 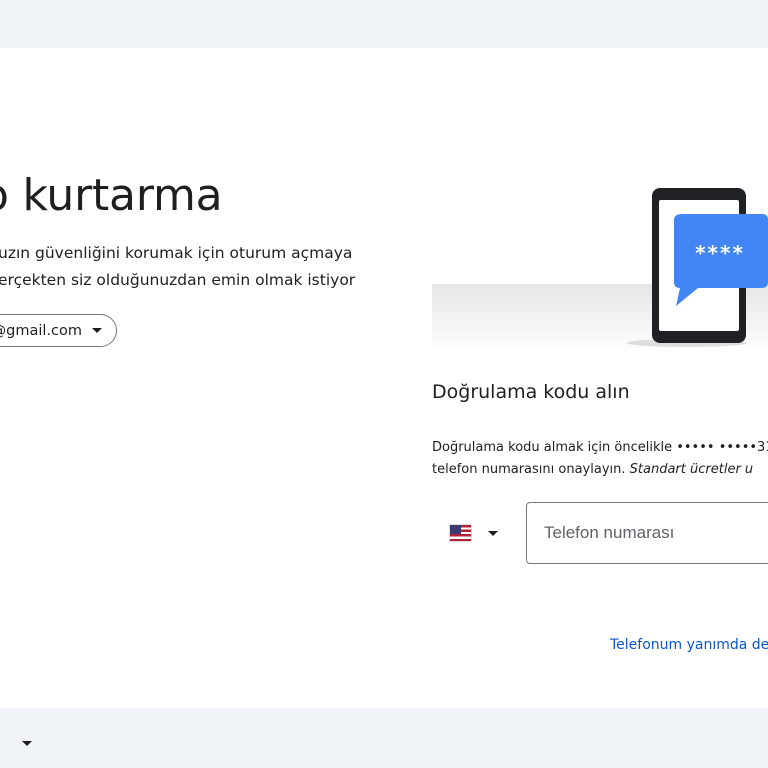 I want to click on phone-illustration-svg: ****, so click(x=600, y=270).